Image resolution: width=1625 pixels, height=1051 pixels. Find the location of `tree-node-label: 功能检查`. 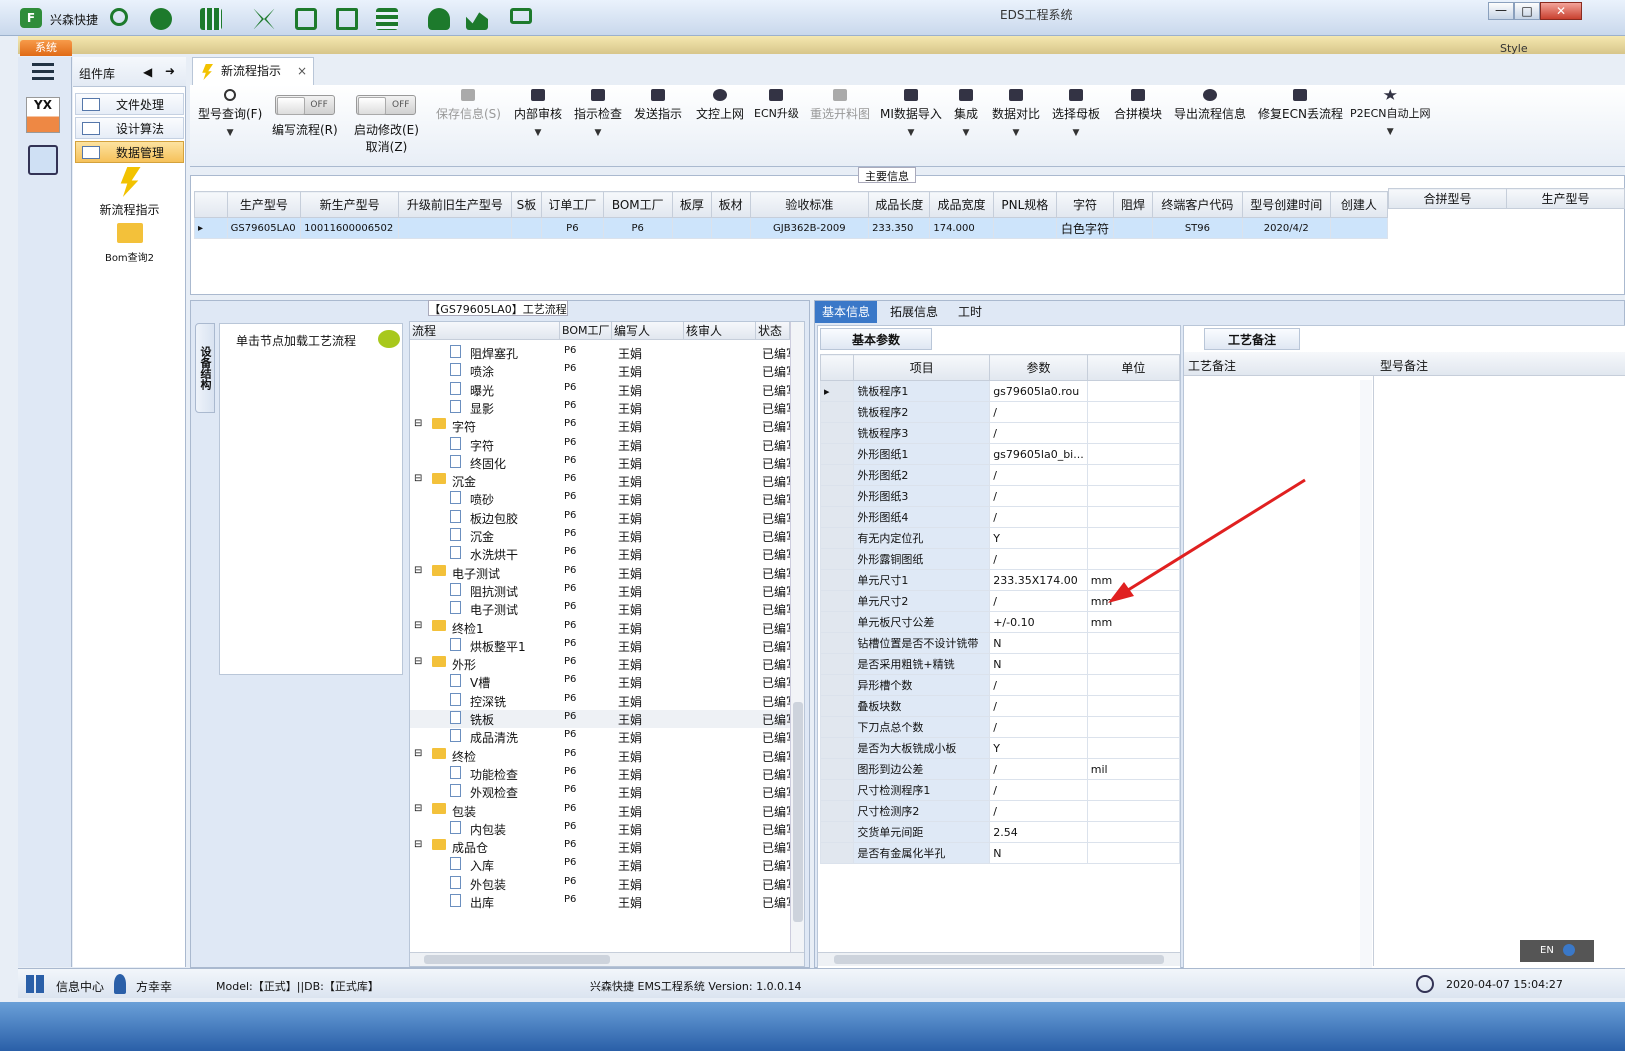

tree-node-label: 功能检查 is located at coordinates (494, 774).